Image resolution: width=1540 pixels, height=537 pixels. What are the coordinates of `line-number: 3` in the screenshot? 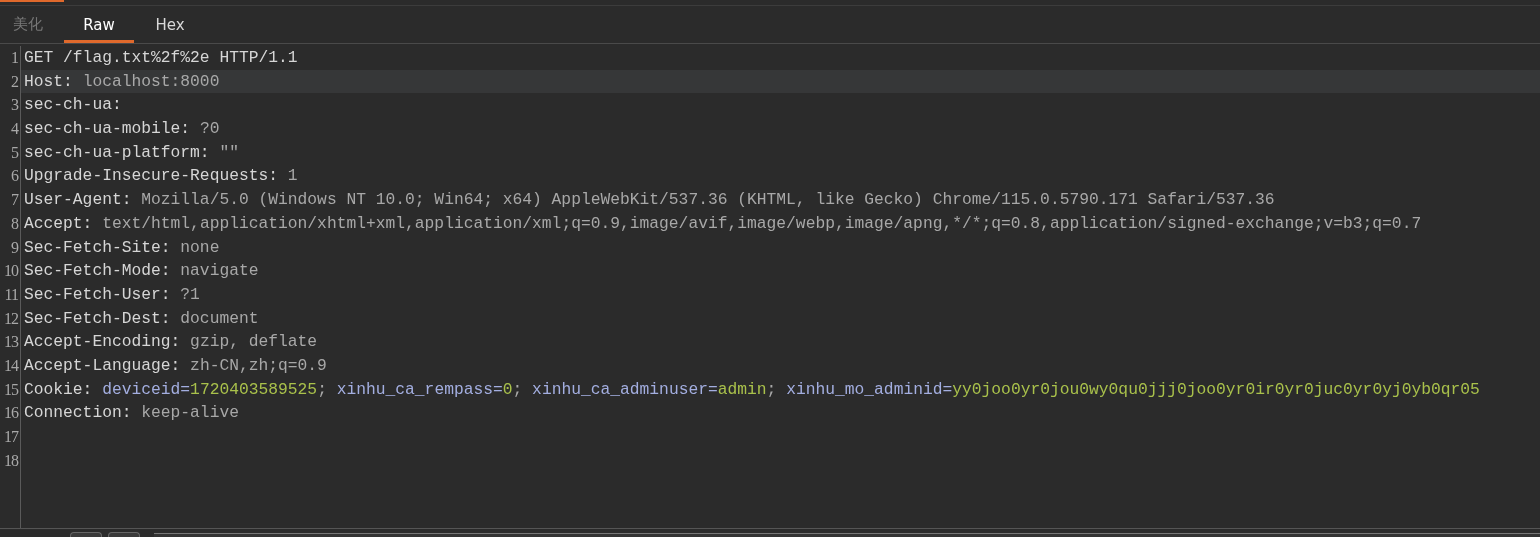 It's located at (15, 105).